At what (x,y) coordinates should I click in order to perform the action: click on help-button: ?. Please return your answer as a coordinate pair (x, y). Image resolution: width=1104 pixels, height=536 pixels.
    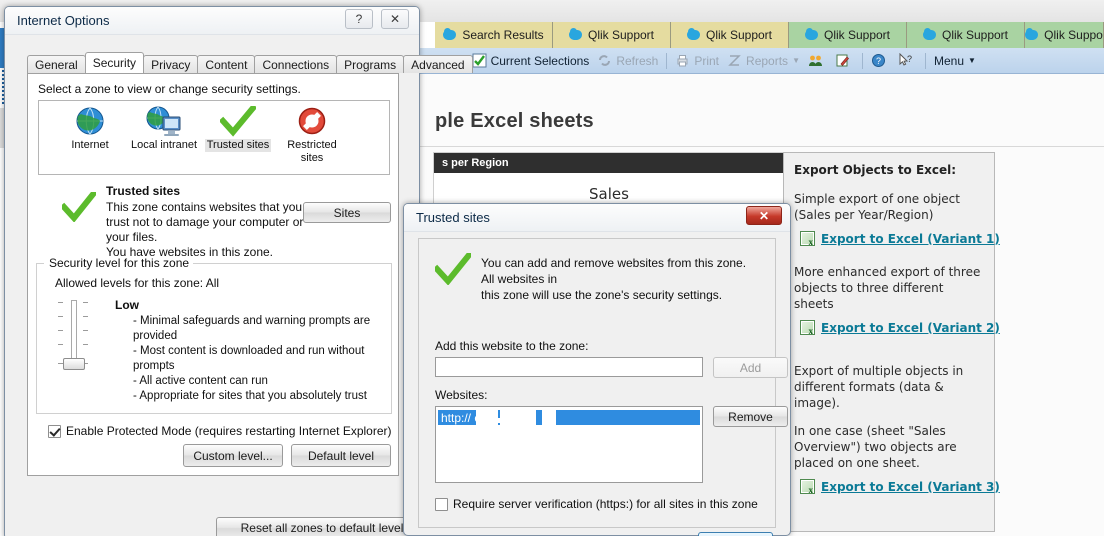
    Looking at the image, I should click on (359, 19).